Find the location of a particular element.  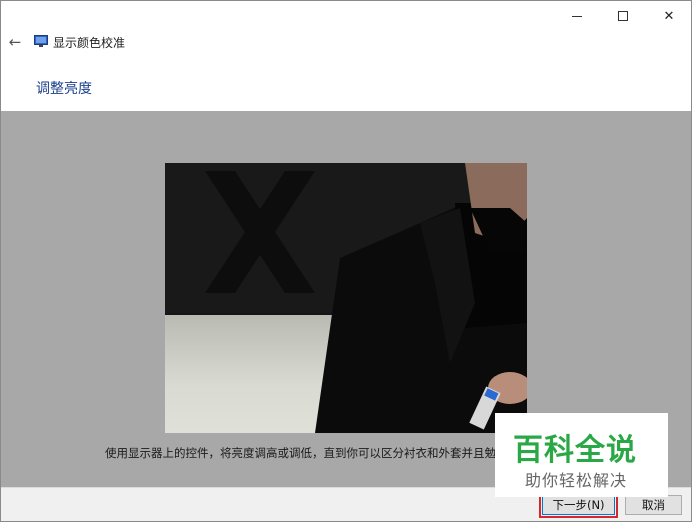

next-button: 下一步(N) is located at coordinates (578, 505).